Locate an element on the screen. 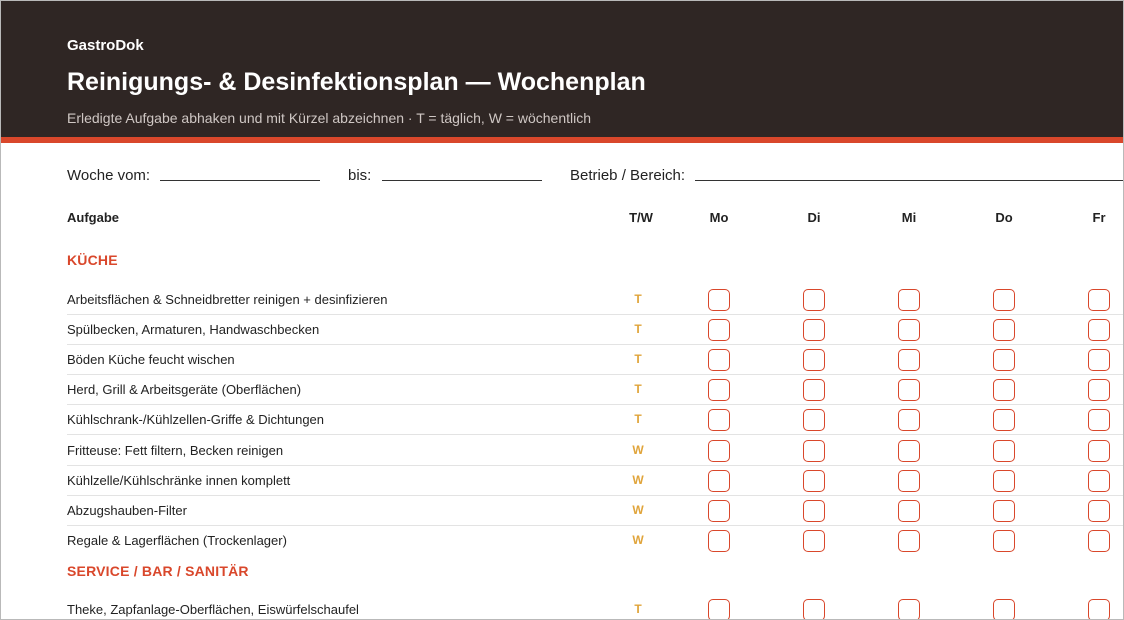 This screenshot has width=1124, height=620. table-row: Böden Küche feucht wischen T is located at coordinates (595, 360).